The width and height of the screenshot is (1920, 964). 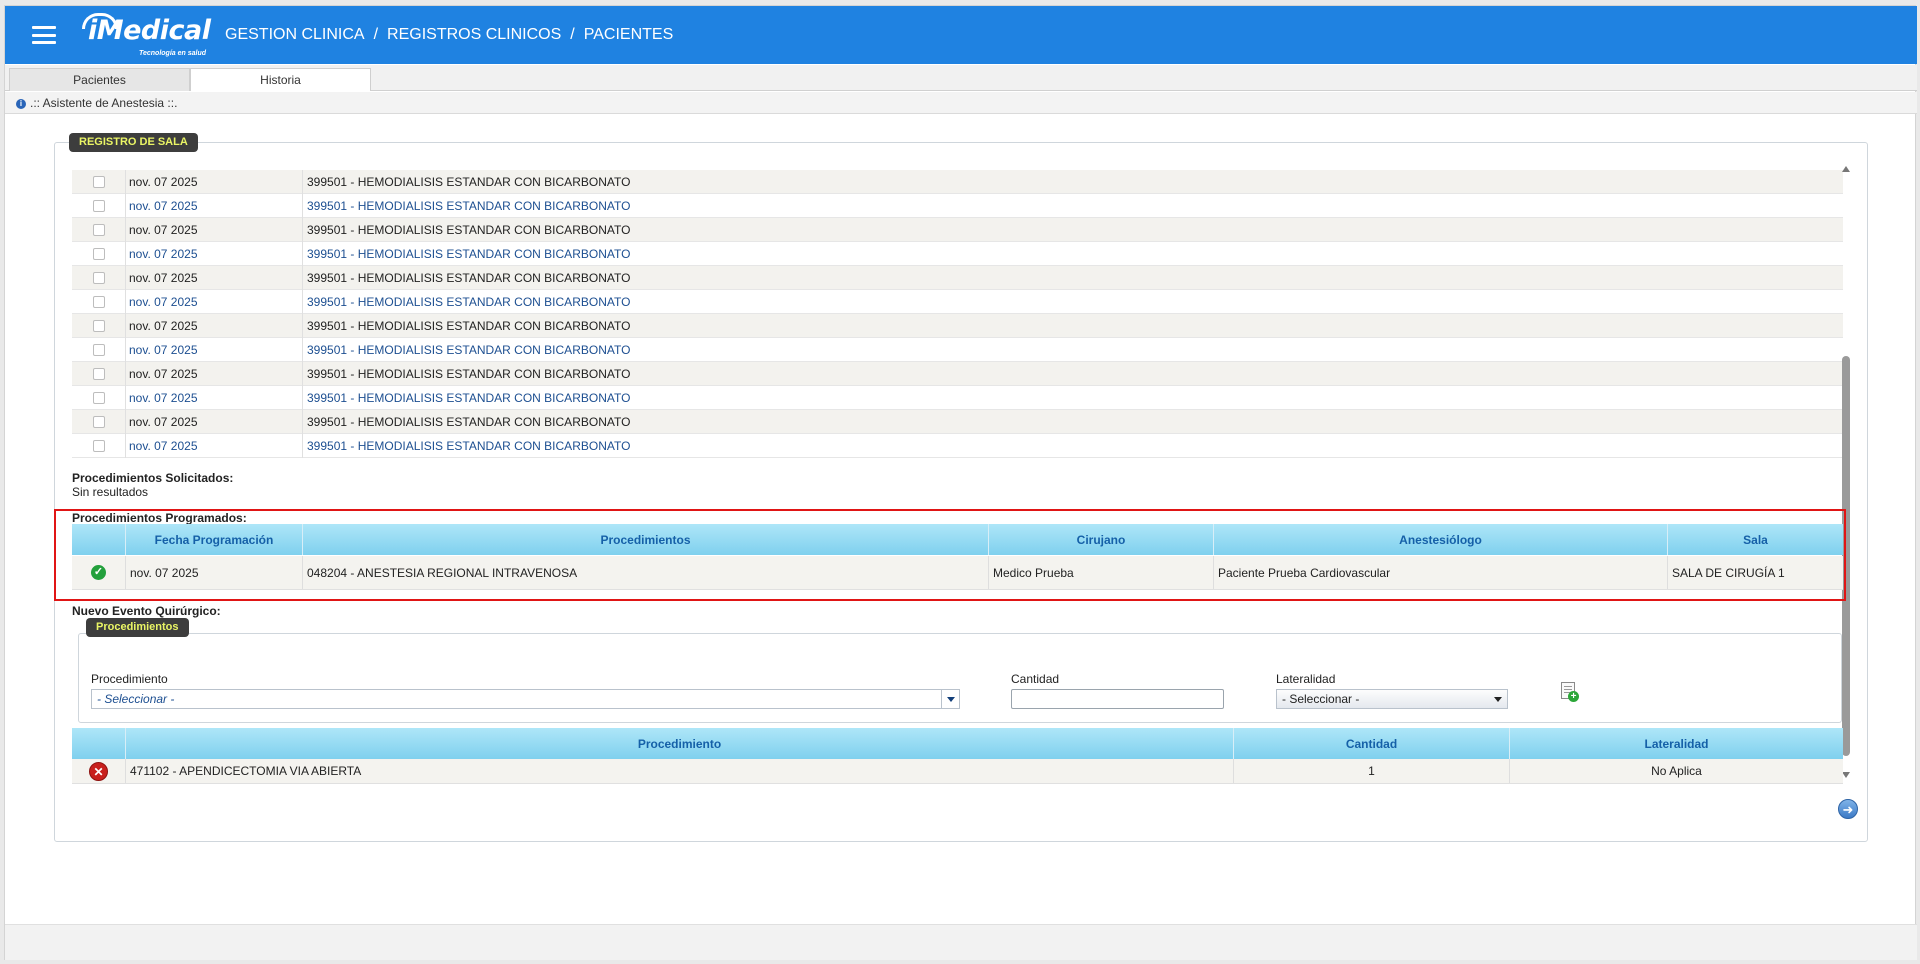 I want to click on tab-bar: Pacientes Historia, so click(x=961, y=78).